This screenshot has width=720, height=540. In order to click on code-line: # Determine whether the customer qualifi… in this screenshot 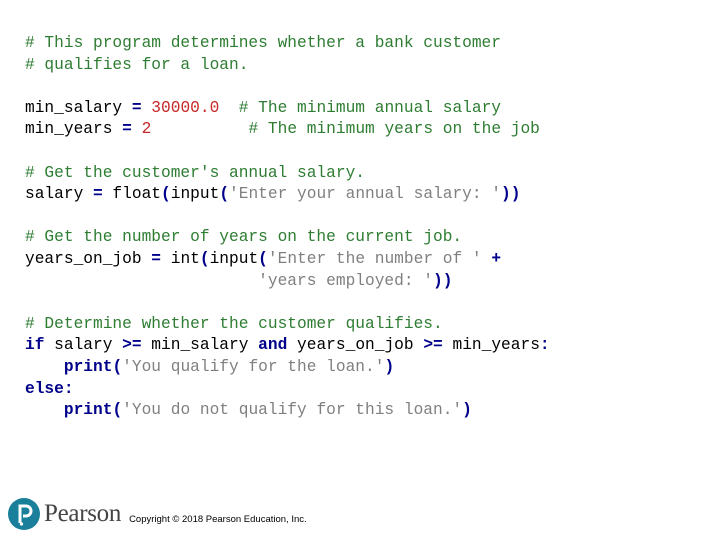, I will do `click(287, 325)`.